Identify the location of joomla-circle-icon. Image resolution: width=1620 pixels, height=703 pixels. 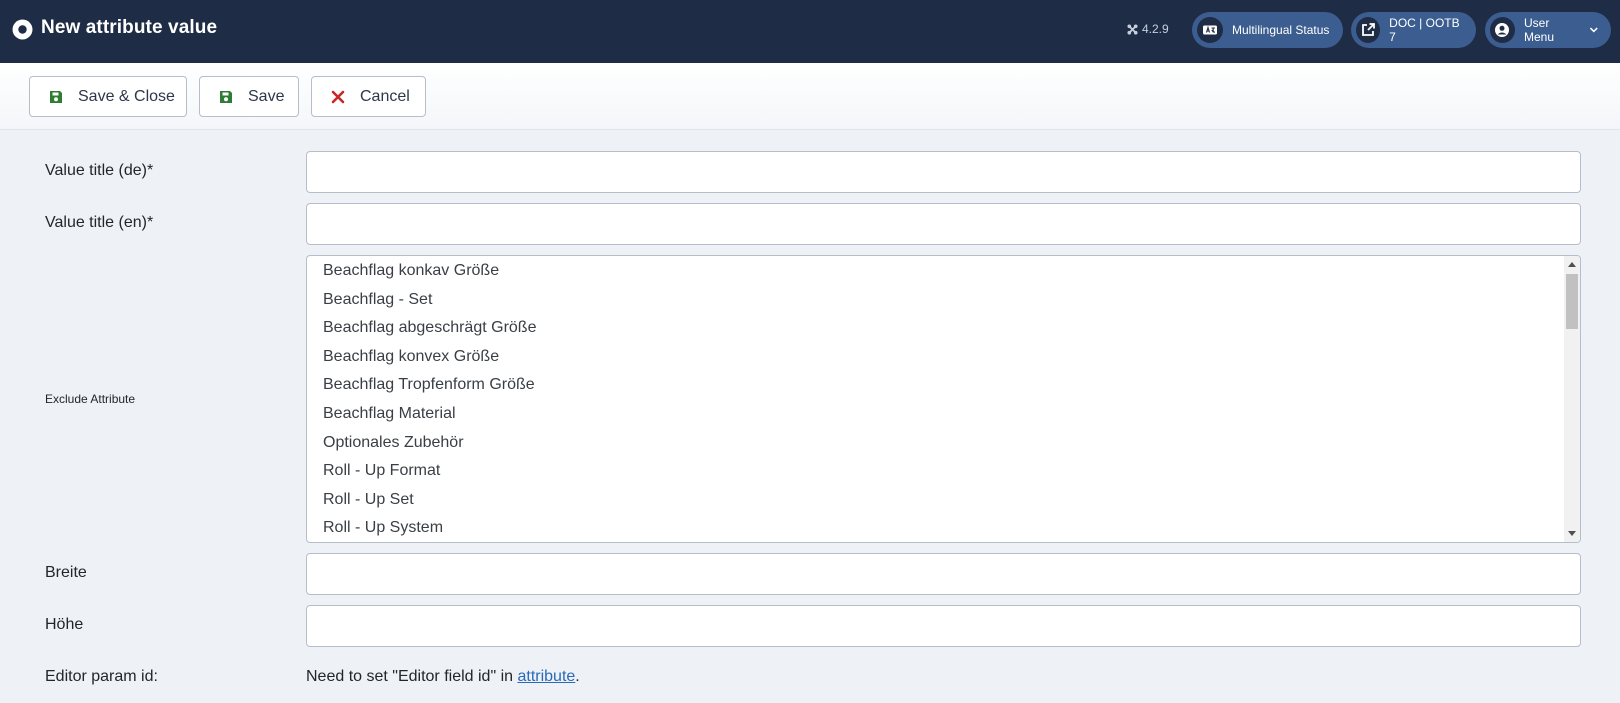
(22, 29).